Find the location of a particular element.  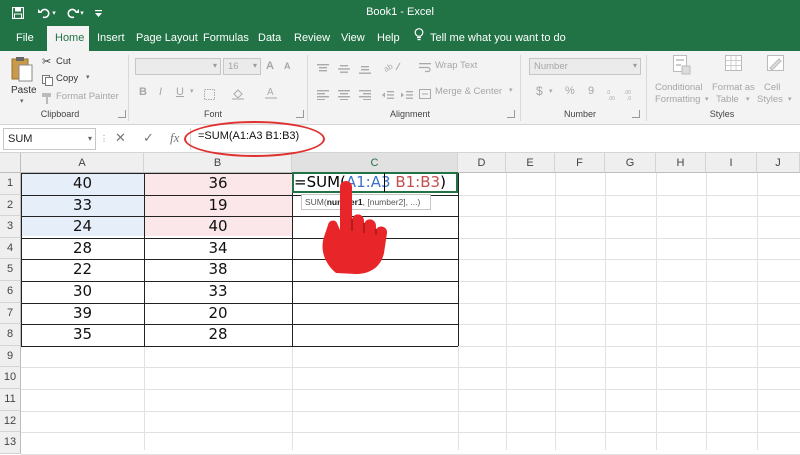

clipboard-launcher-icon is located at coordinates (122, 114).